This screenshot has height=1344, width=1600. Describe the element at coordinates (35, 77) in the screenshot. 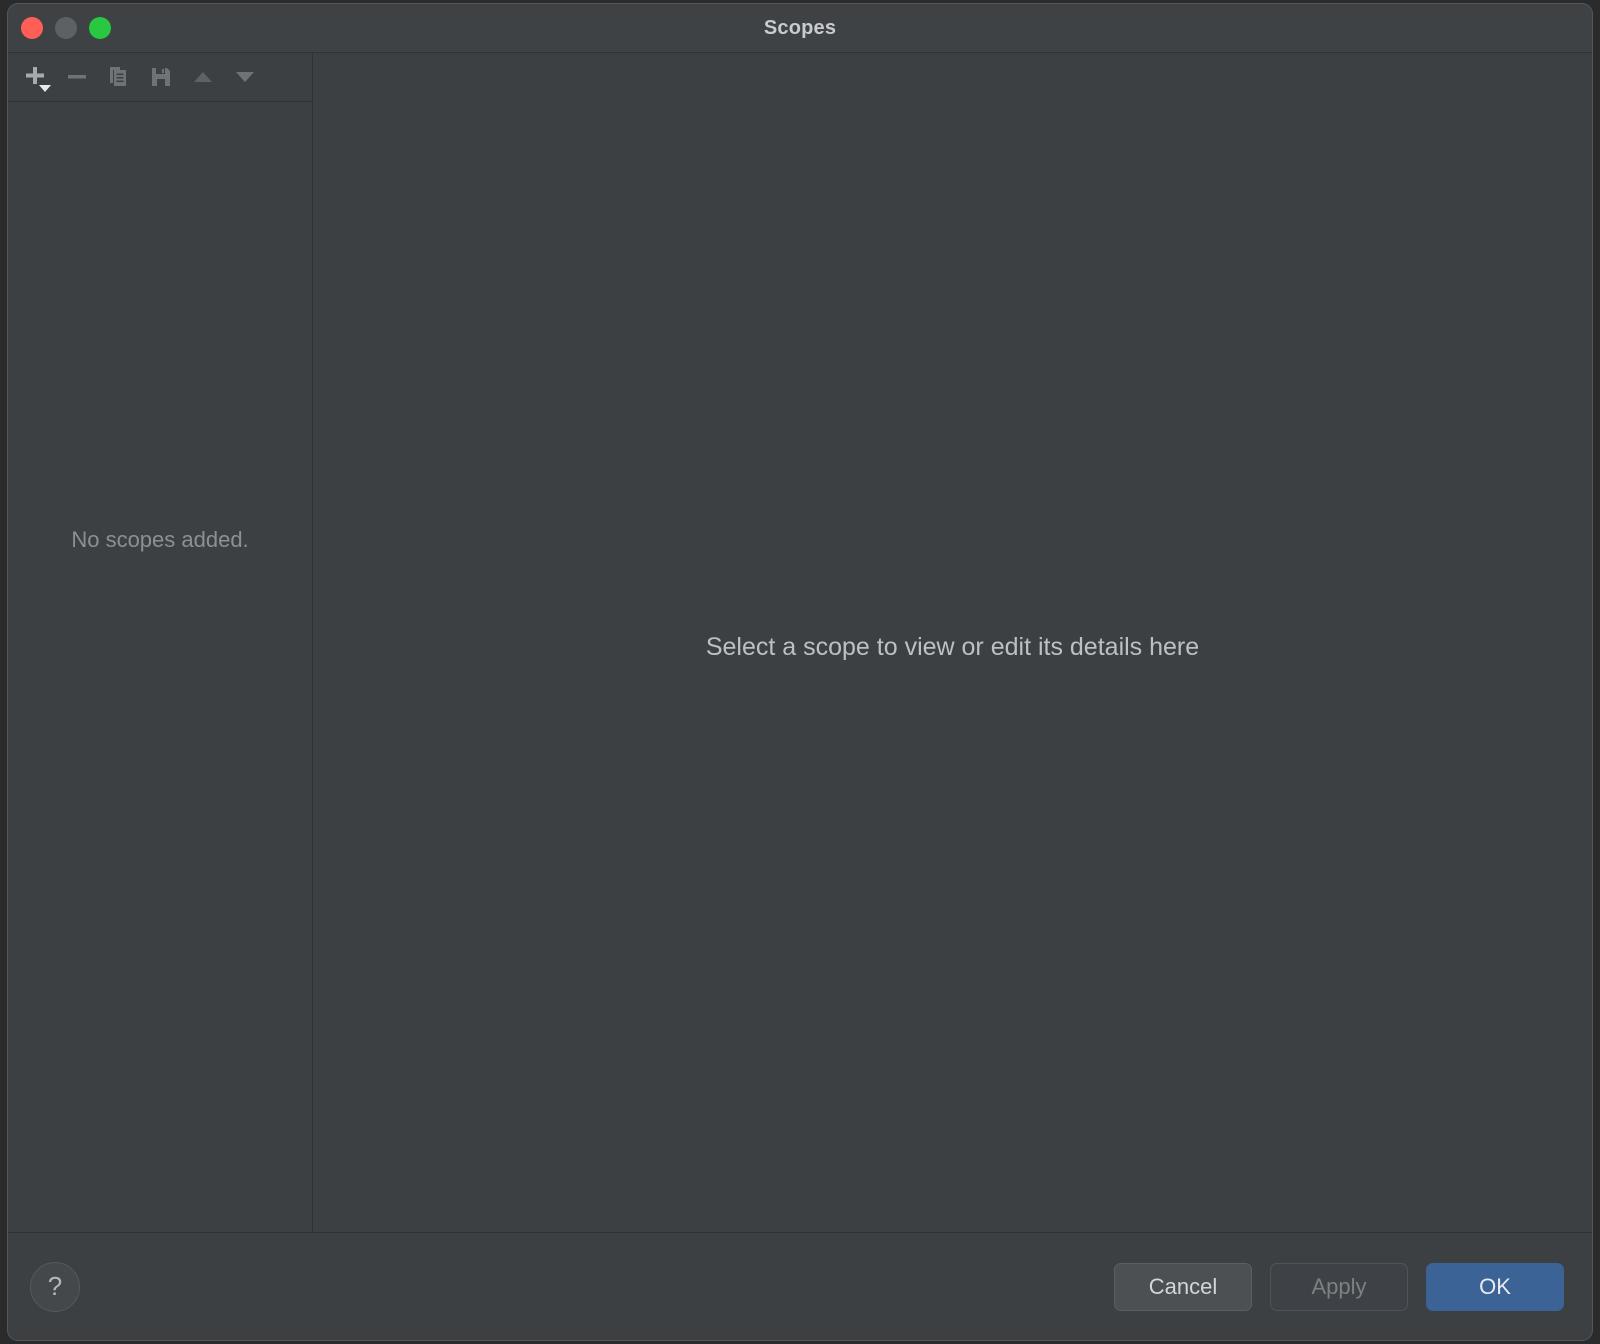

I see `add-scope-button` at that location.